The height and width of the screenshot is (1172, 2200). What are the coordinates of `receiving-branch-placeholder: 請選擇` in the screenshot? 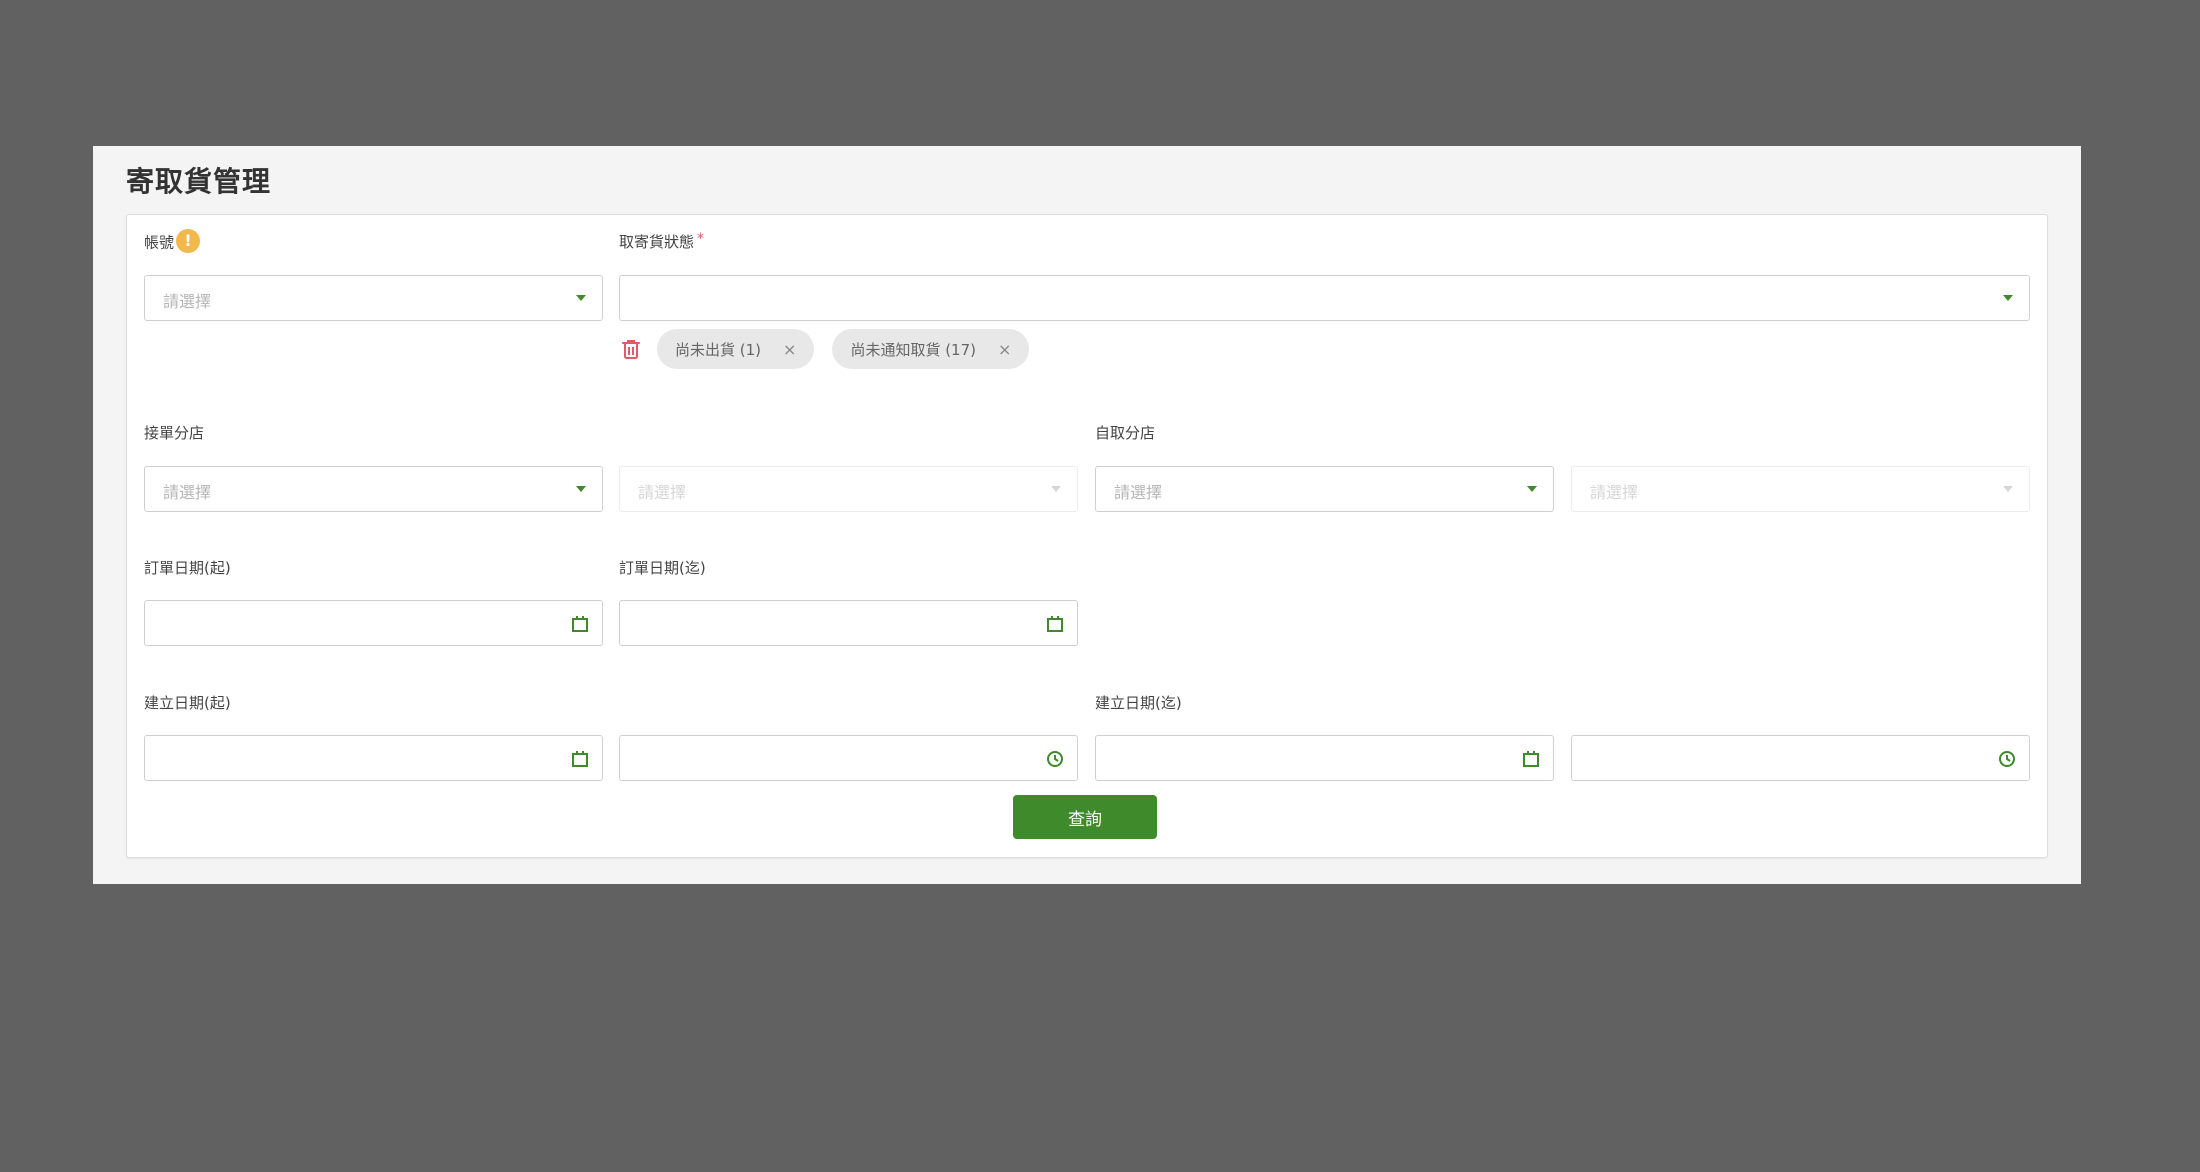 It's located at (187, 492).